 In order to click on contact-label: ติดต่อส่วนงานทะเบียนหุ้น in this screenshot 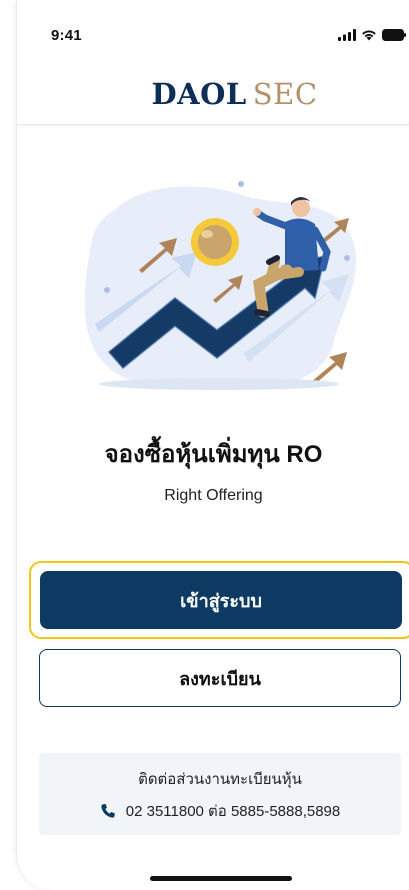, I will do `click(220, 779)`.